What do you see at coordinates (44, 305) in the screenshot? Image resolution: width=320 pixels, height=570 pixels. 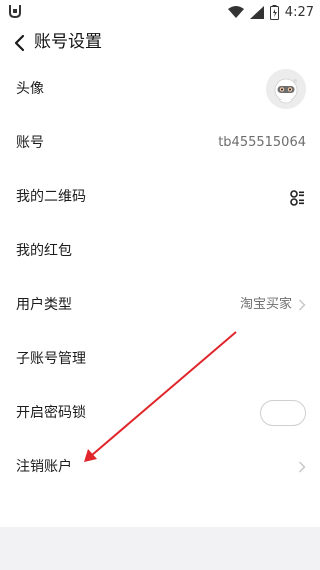 I see `settings-row-label: 用户类型` at bounding box center [44, 305].